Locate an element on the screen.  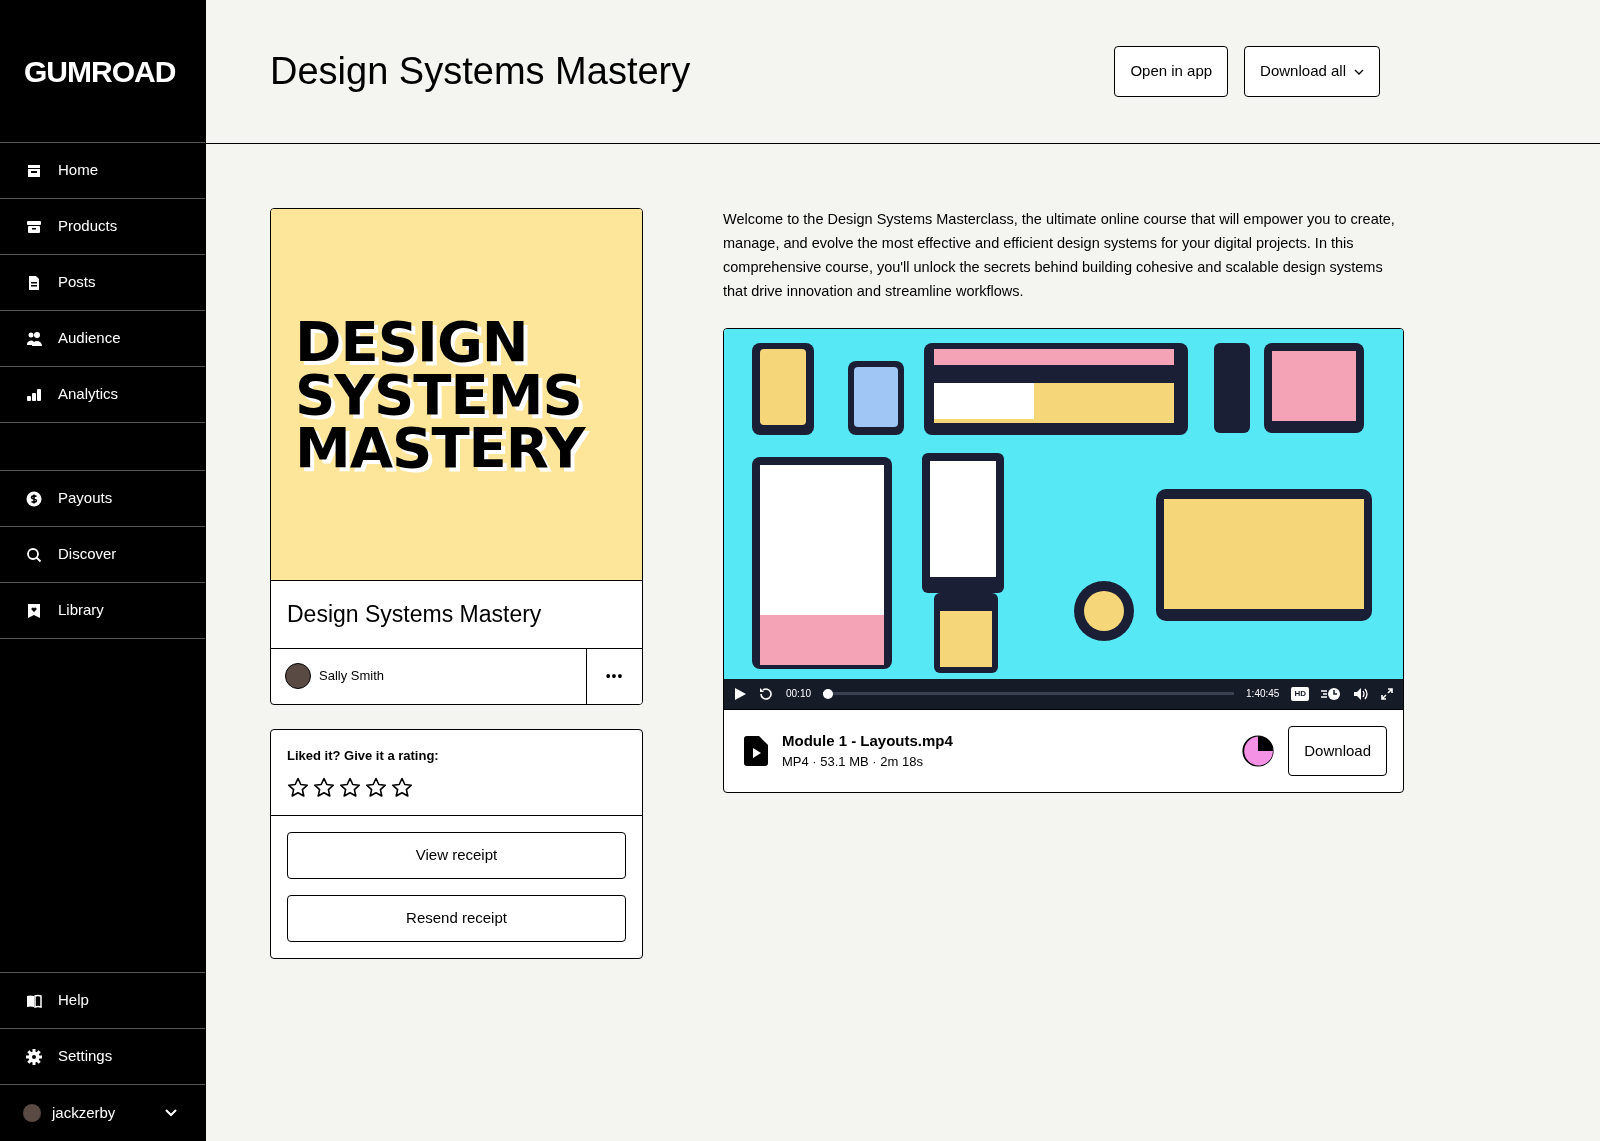
cover-title-line: DESIGN is located at coordinates (411, 341).